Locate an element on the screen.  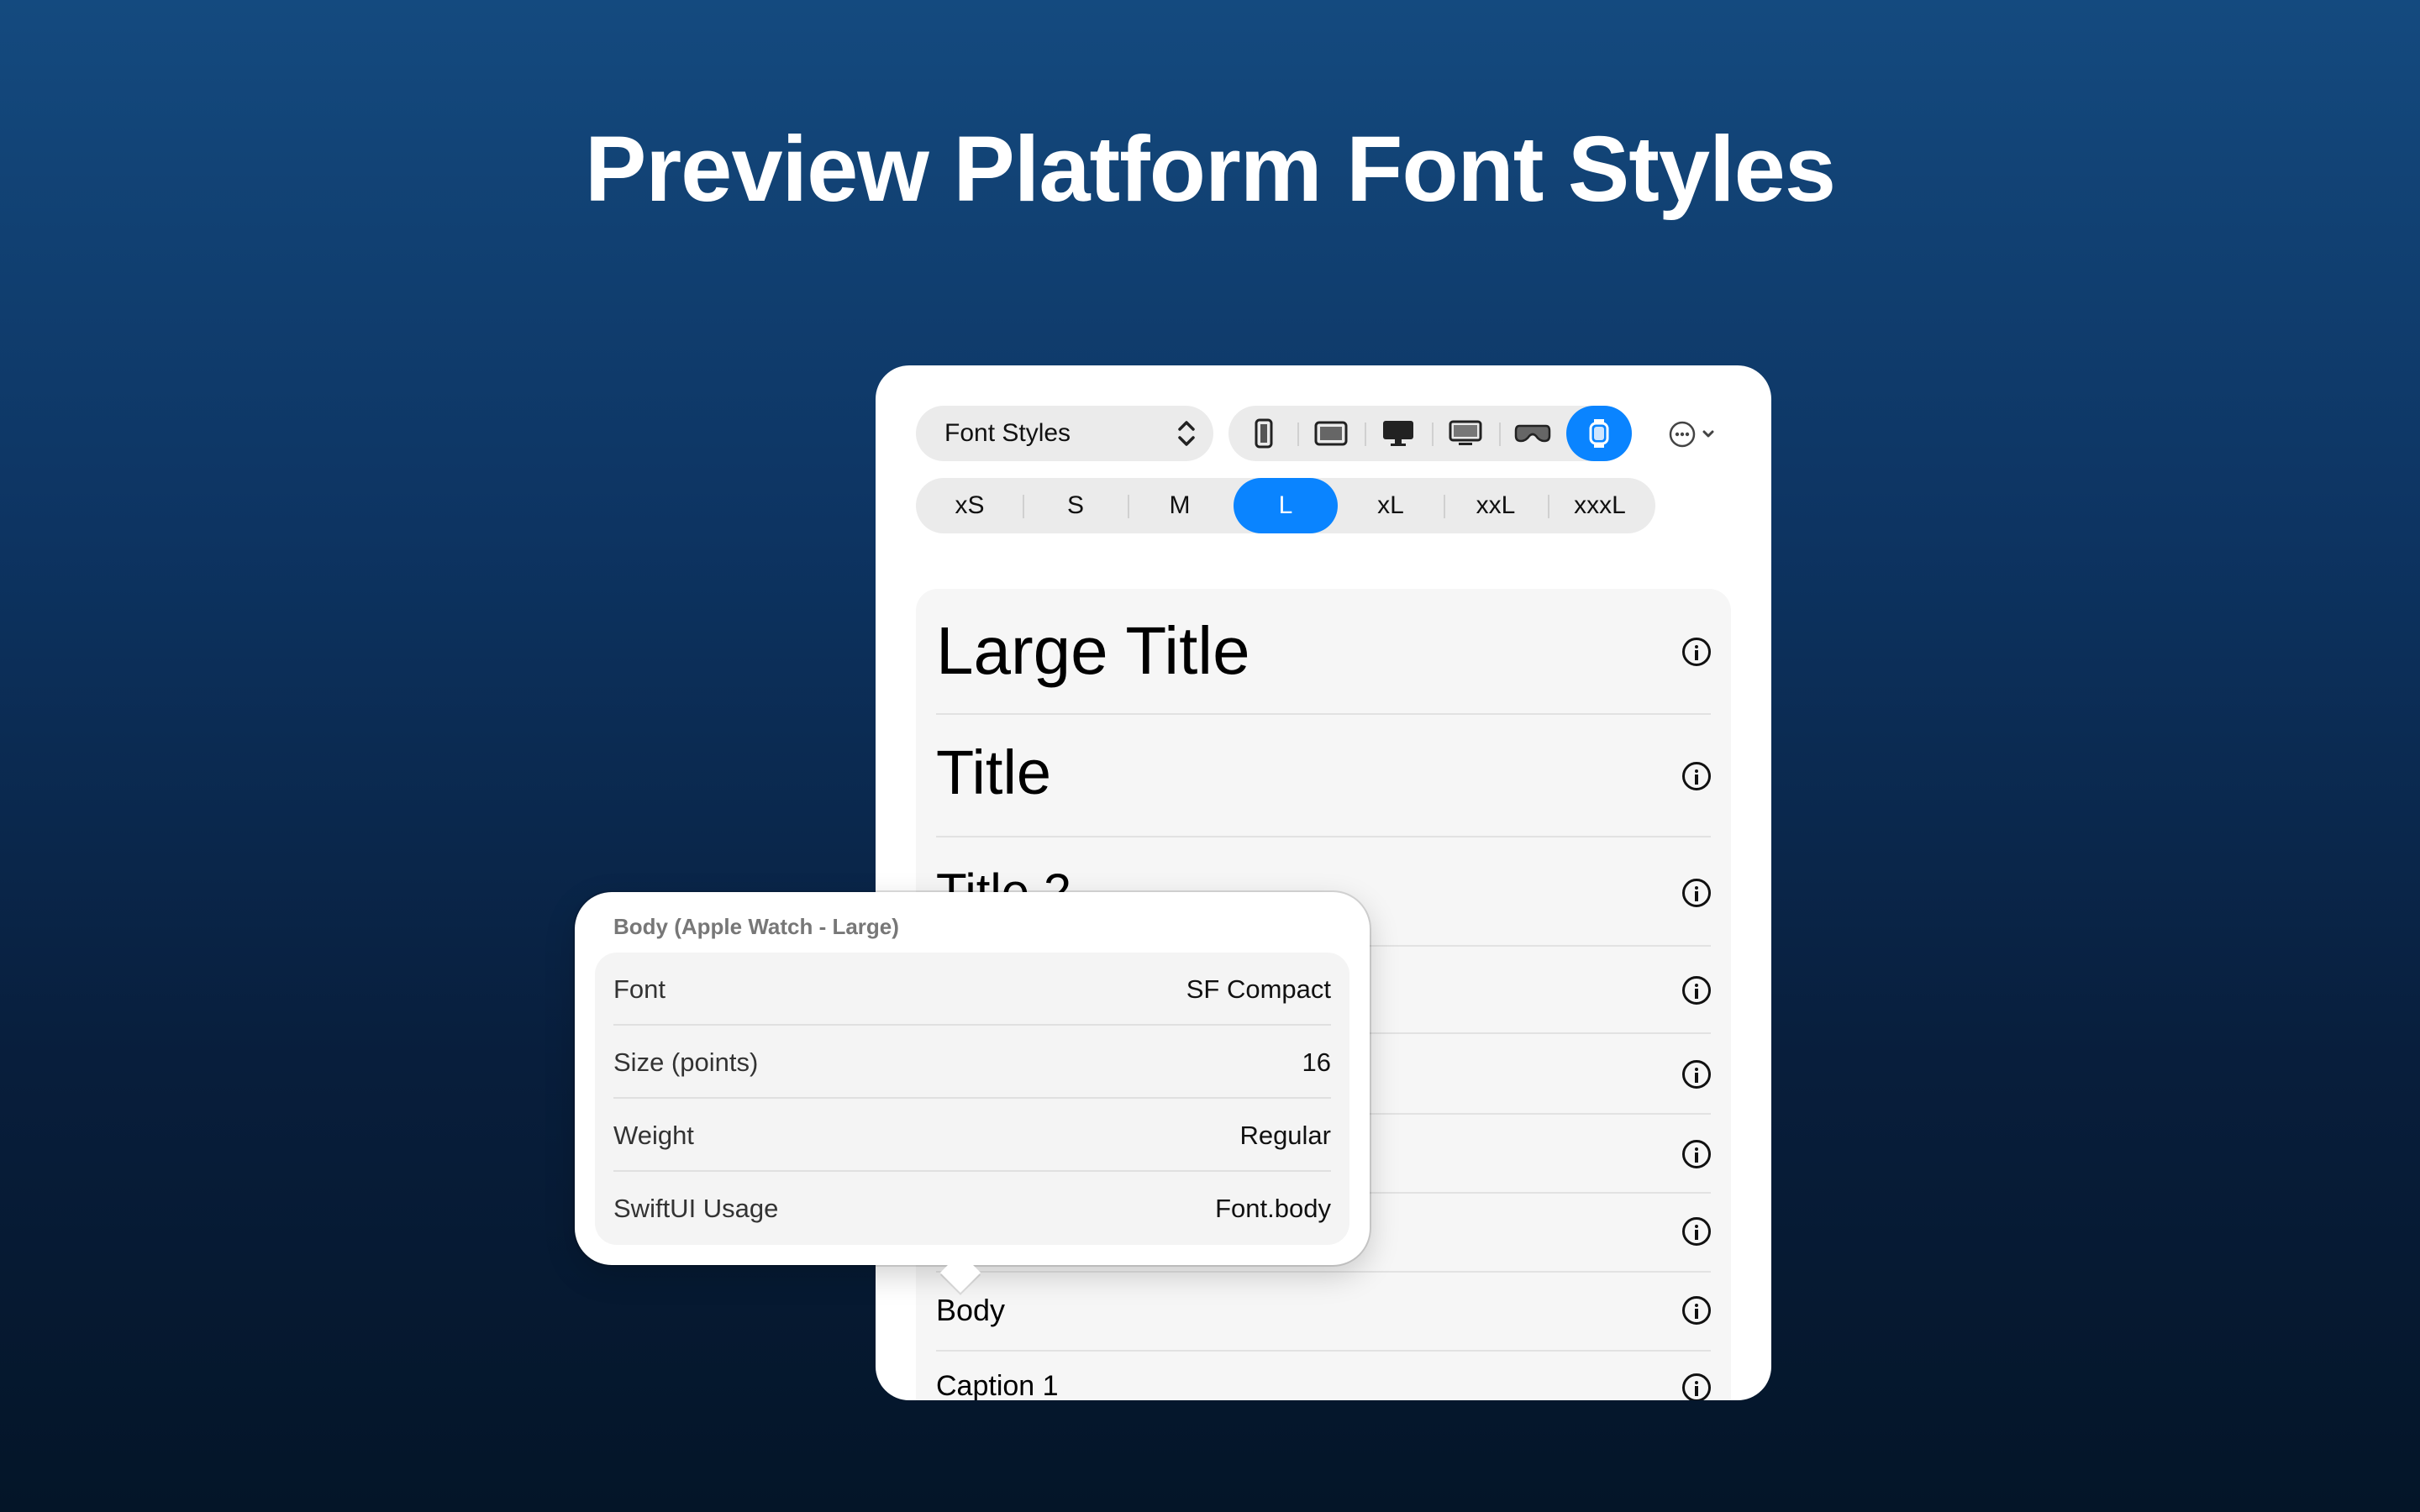
ipad-icon is located at coordinates (1331, 433).